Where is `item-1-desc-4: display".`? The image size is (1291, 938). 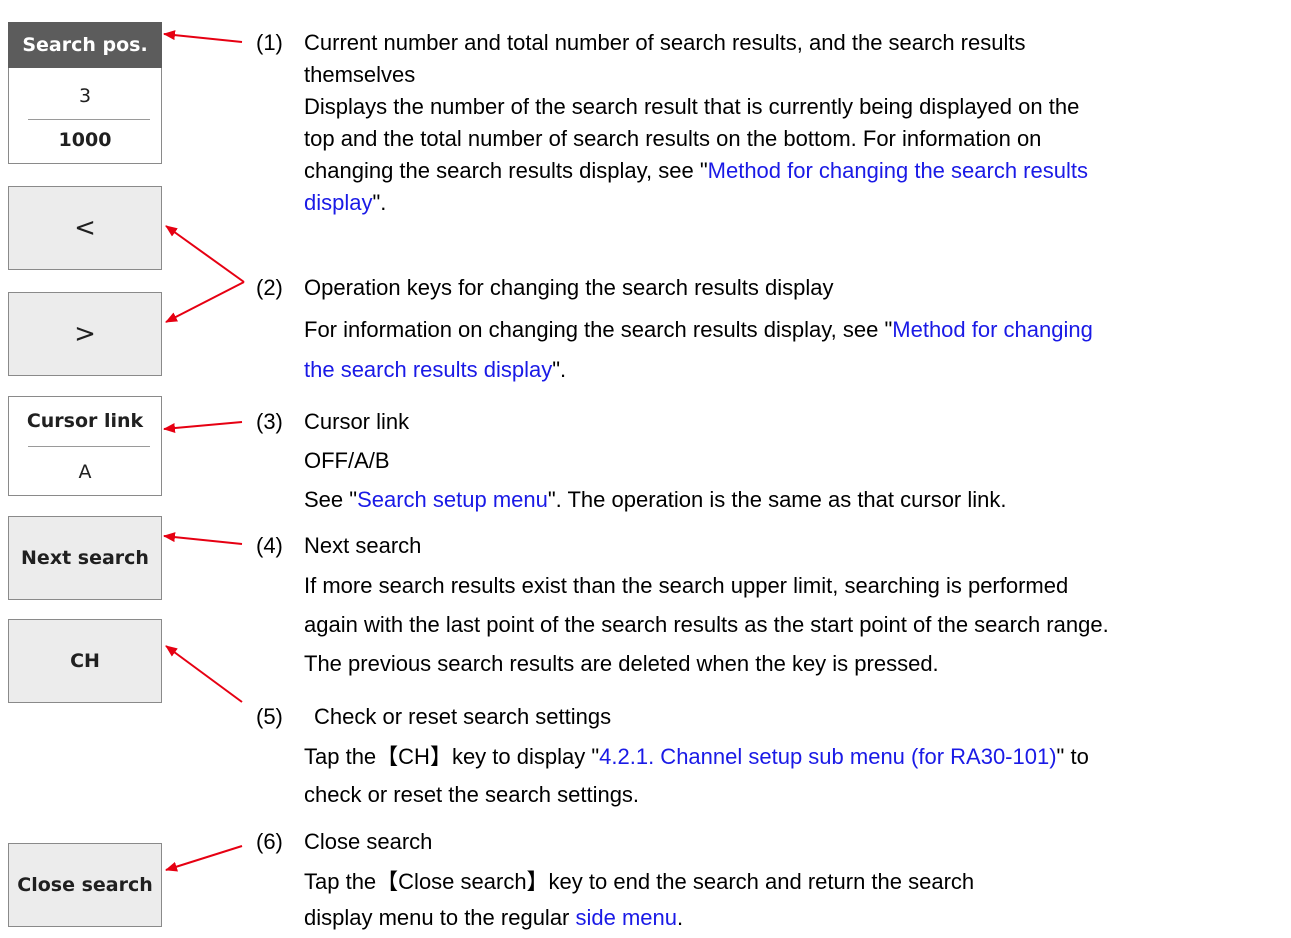
item-1-desc-4: display". is located at coordinates (345, 203).